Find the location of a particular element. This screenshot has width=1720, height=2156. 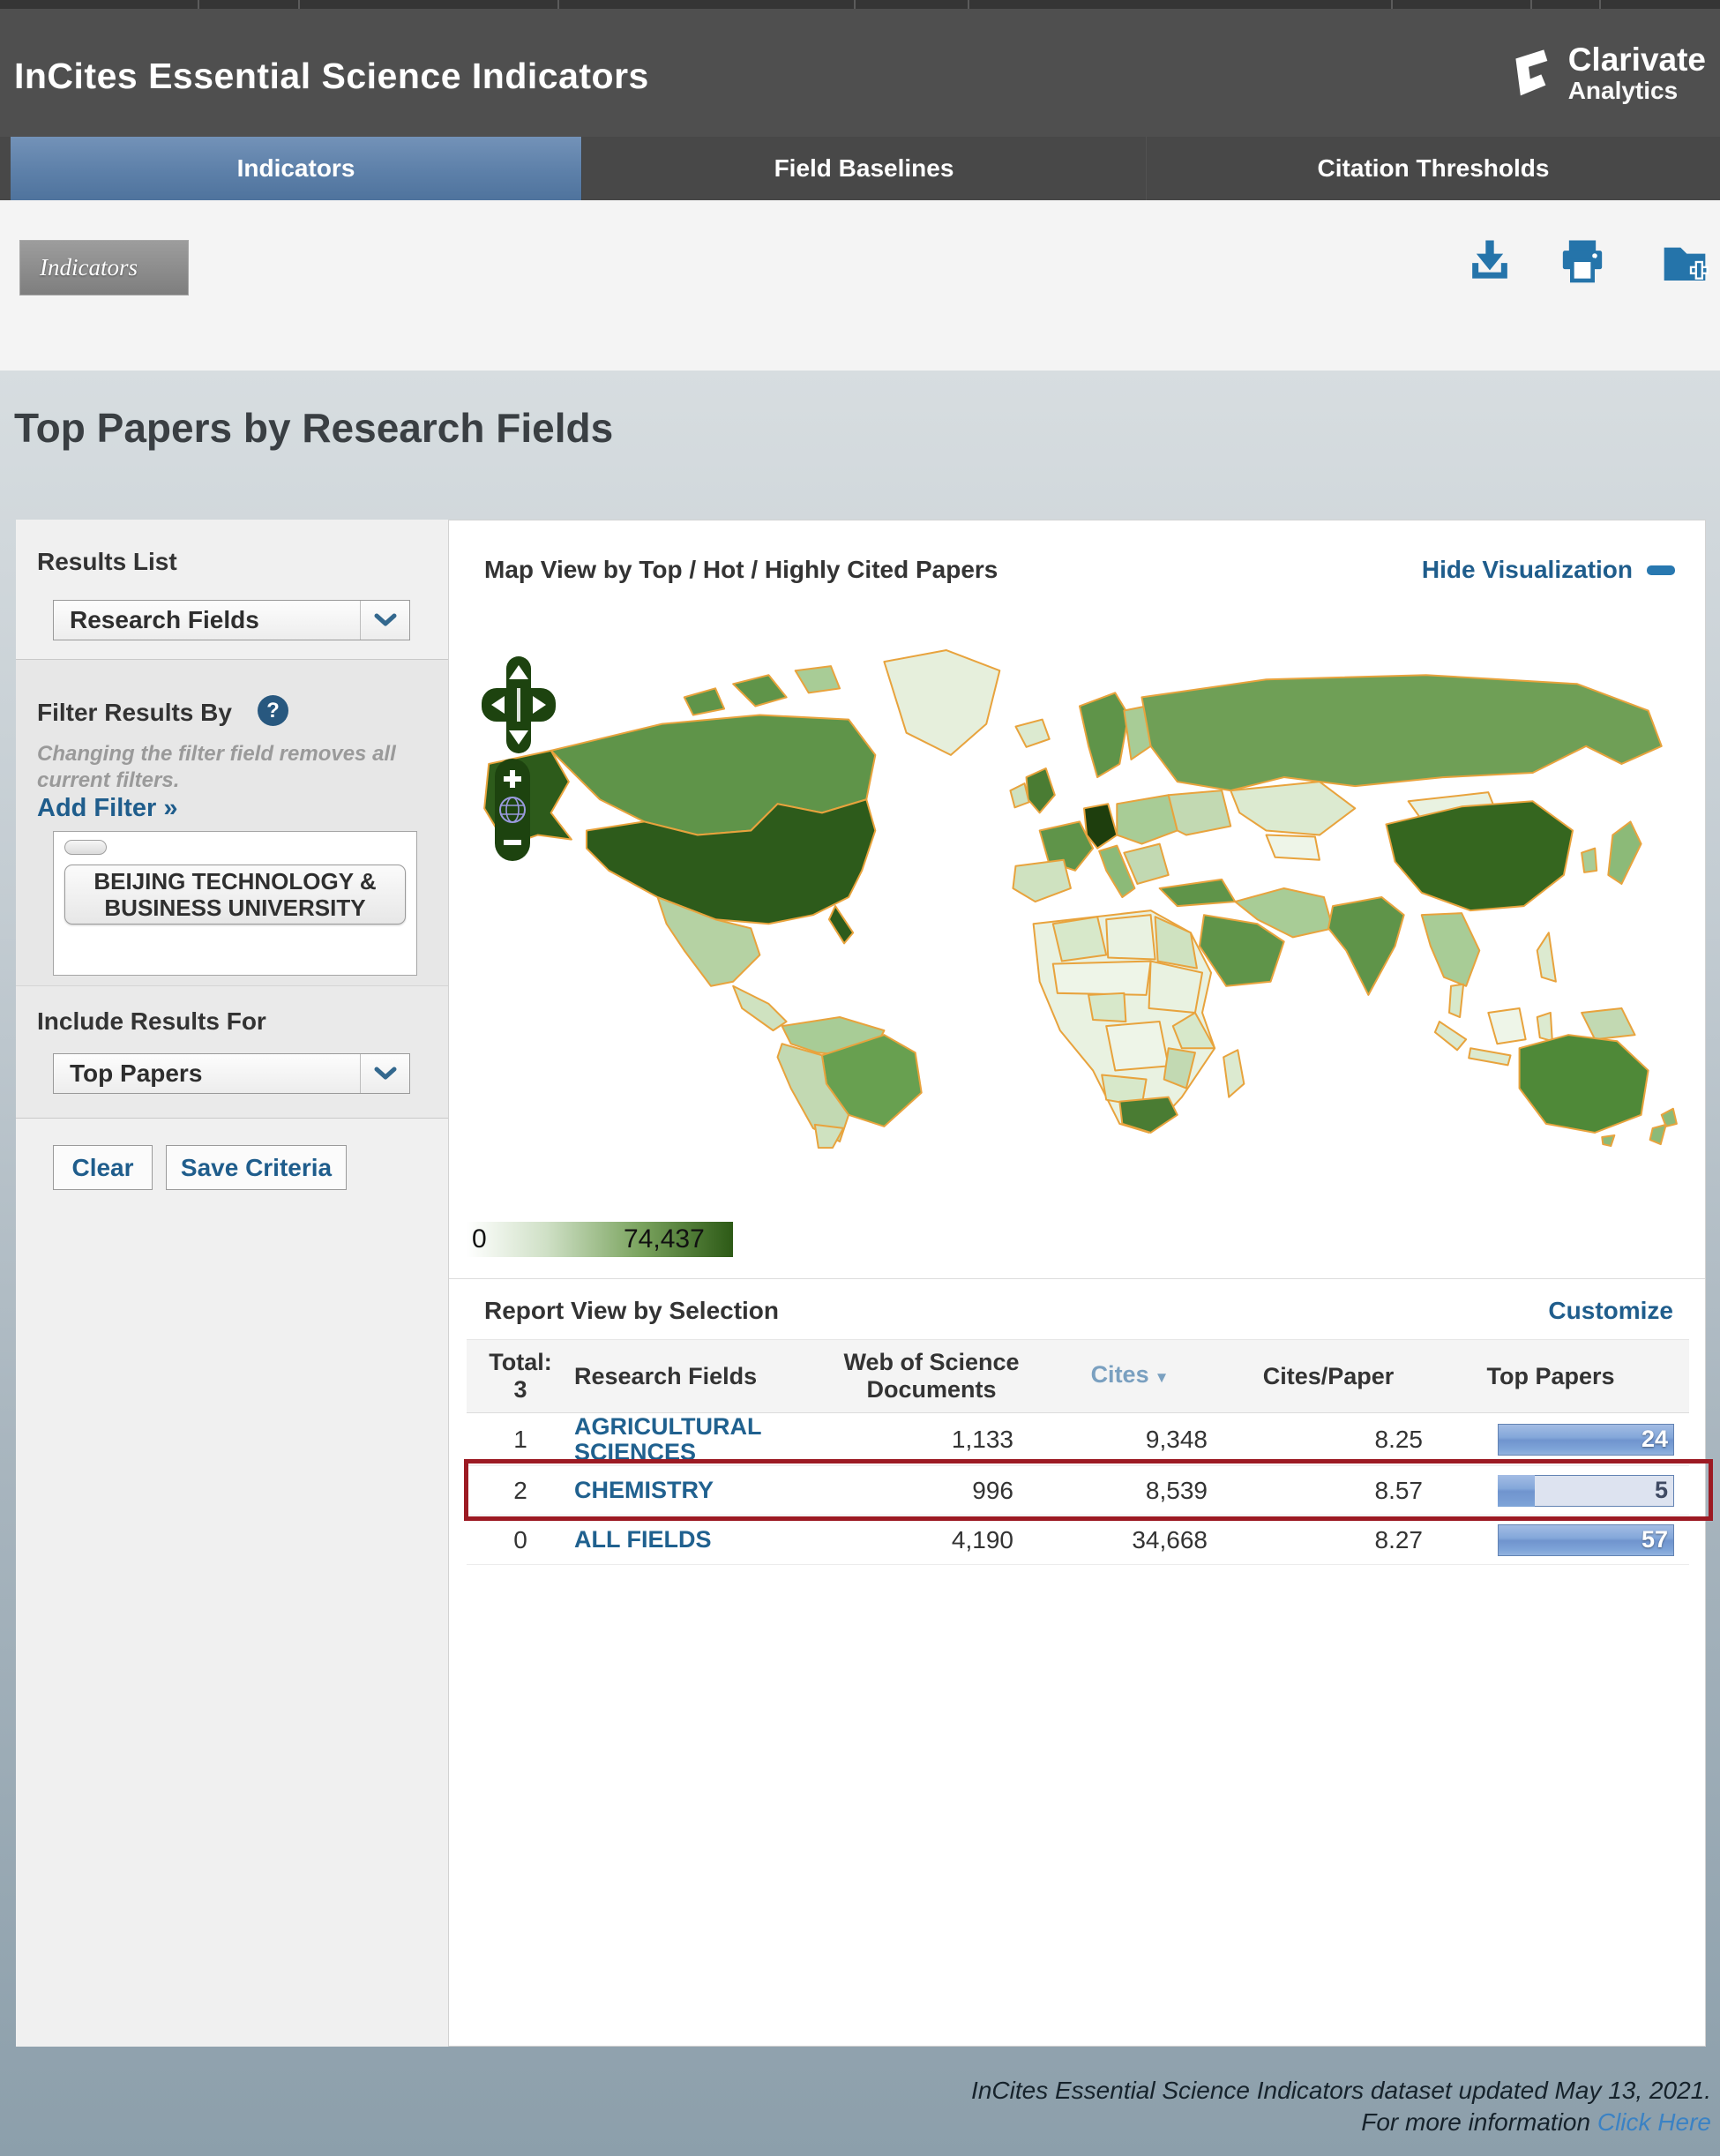

filter-note-line2: current filters. is located at coordinates (108, 780).